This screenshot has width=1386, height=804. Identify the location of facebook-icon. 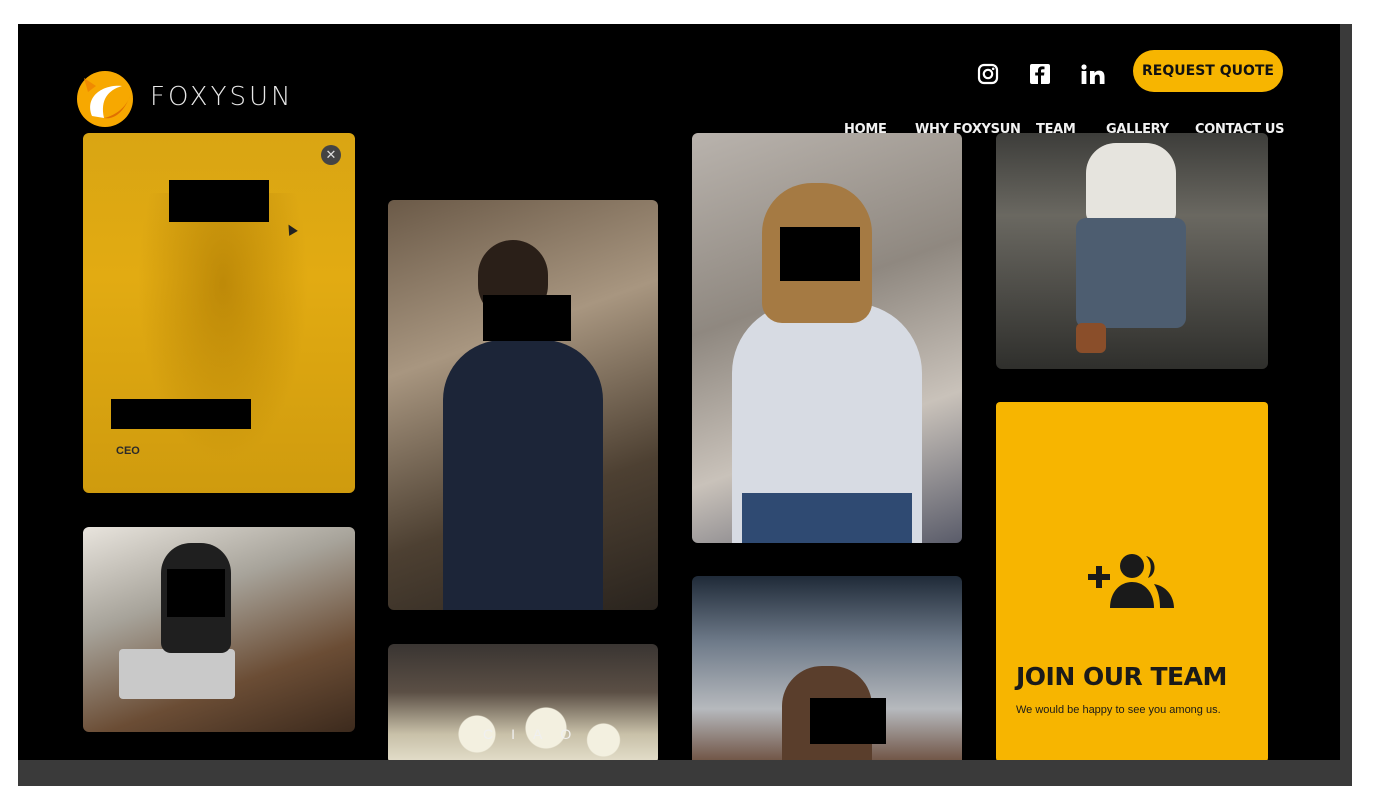
(1040, 74).